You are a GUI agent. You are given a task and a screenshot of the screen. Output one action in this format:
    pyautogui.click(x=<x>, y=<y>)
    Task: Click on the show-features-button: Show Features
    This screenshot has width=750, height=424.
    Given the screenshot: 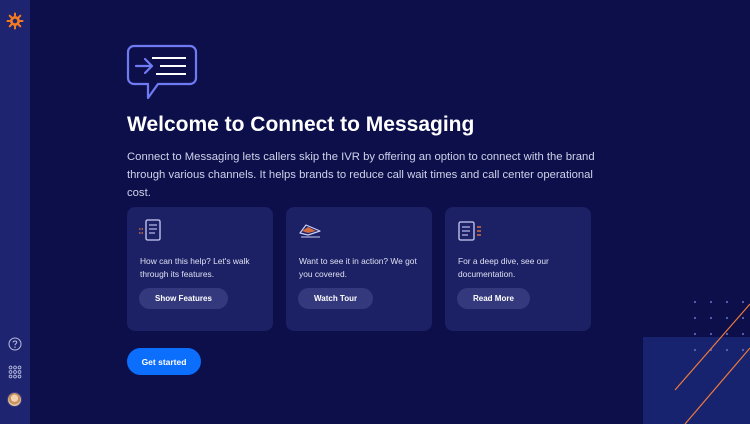 What is the action you would take?
    pyautogui.click(x=183, y=298)
    